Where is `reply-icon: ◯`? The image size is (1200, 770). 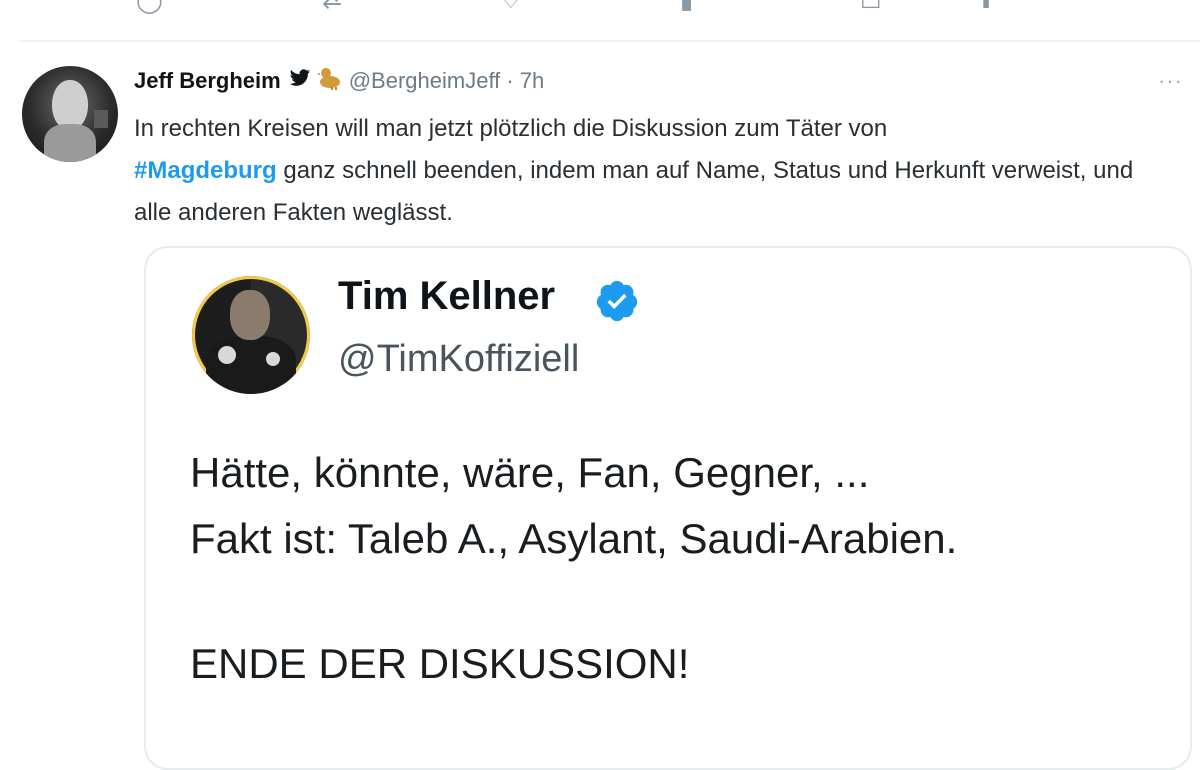
reply-icon: ◯ is located at coordinates (149, 7).